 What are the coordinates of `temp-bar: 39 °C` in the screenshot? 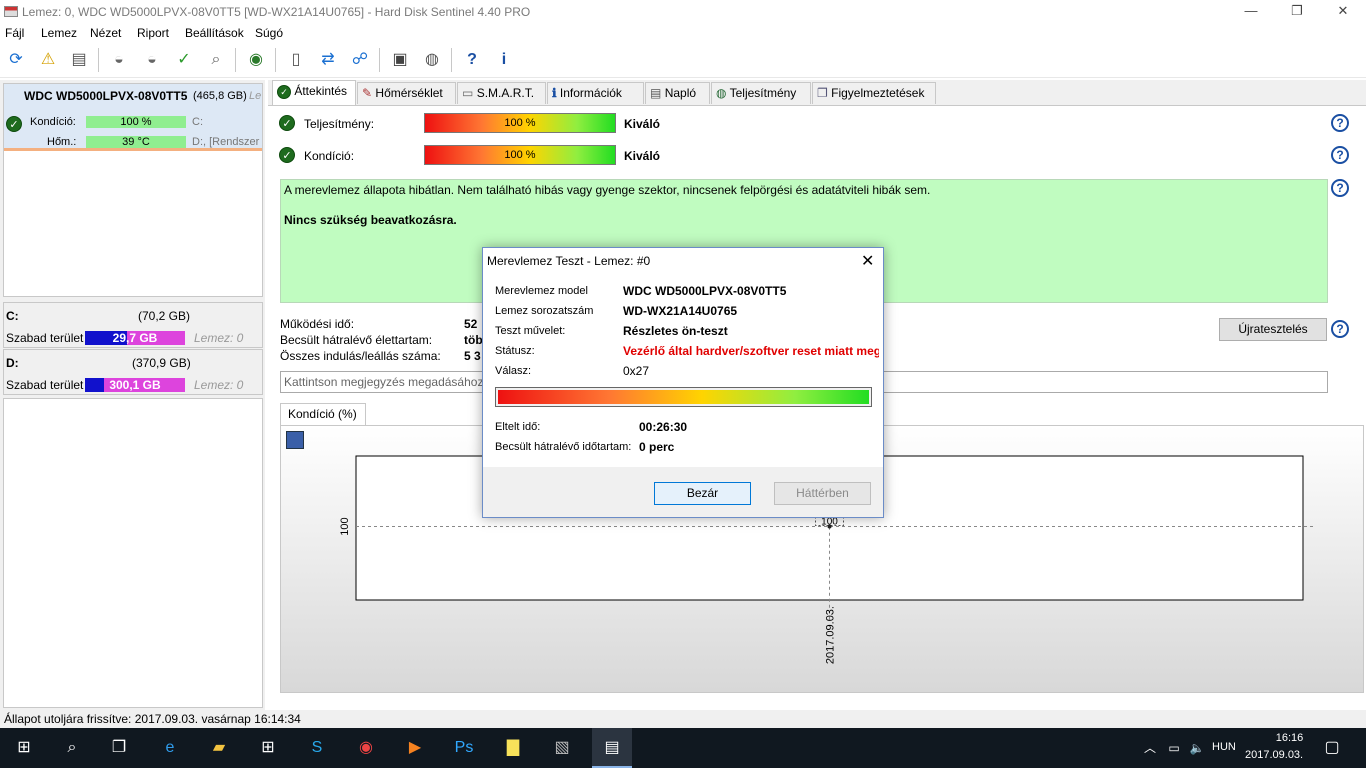 It's located at (136, 142).